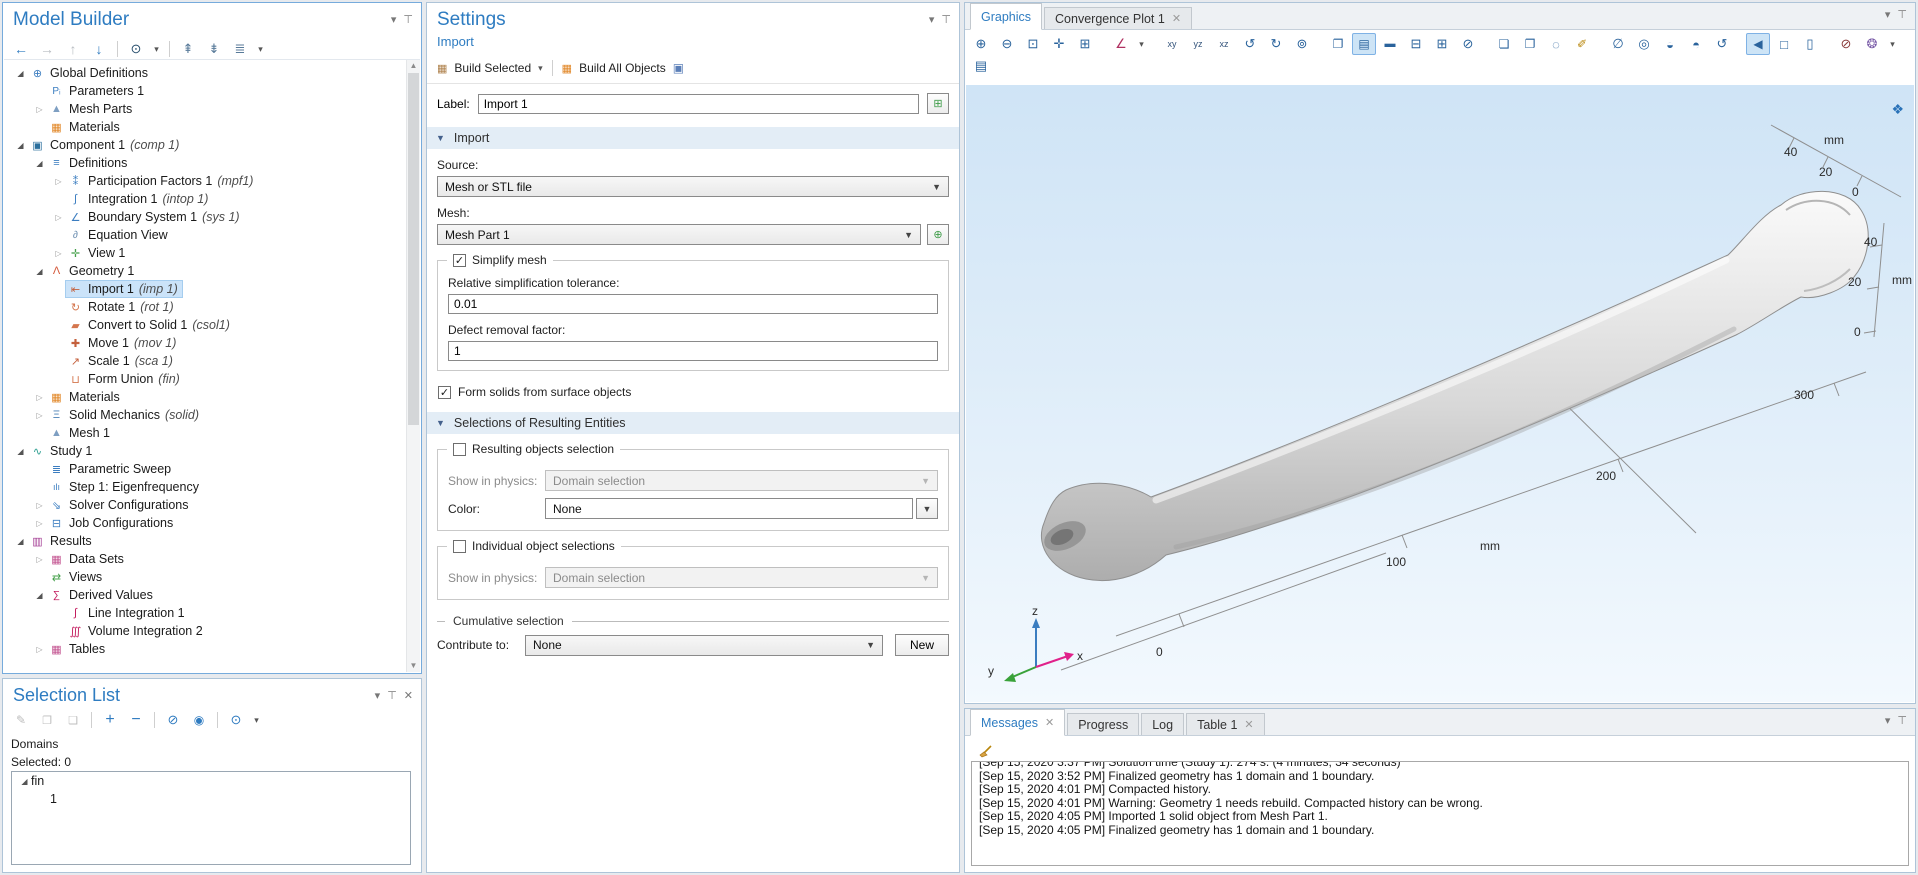  Describe the element at coordinates (693, 351) in the screenshot. I see `defect-input` at that location.